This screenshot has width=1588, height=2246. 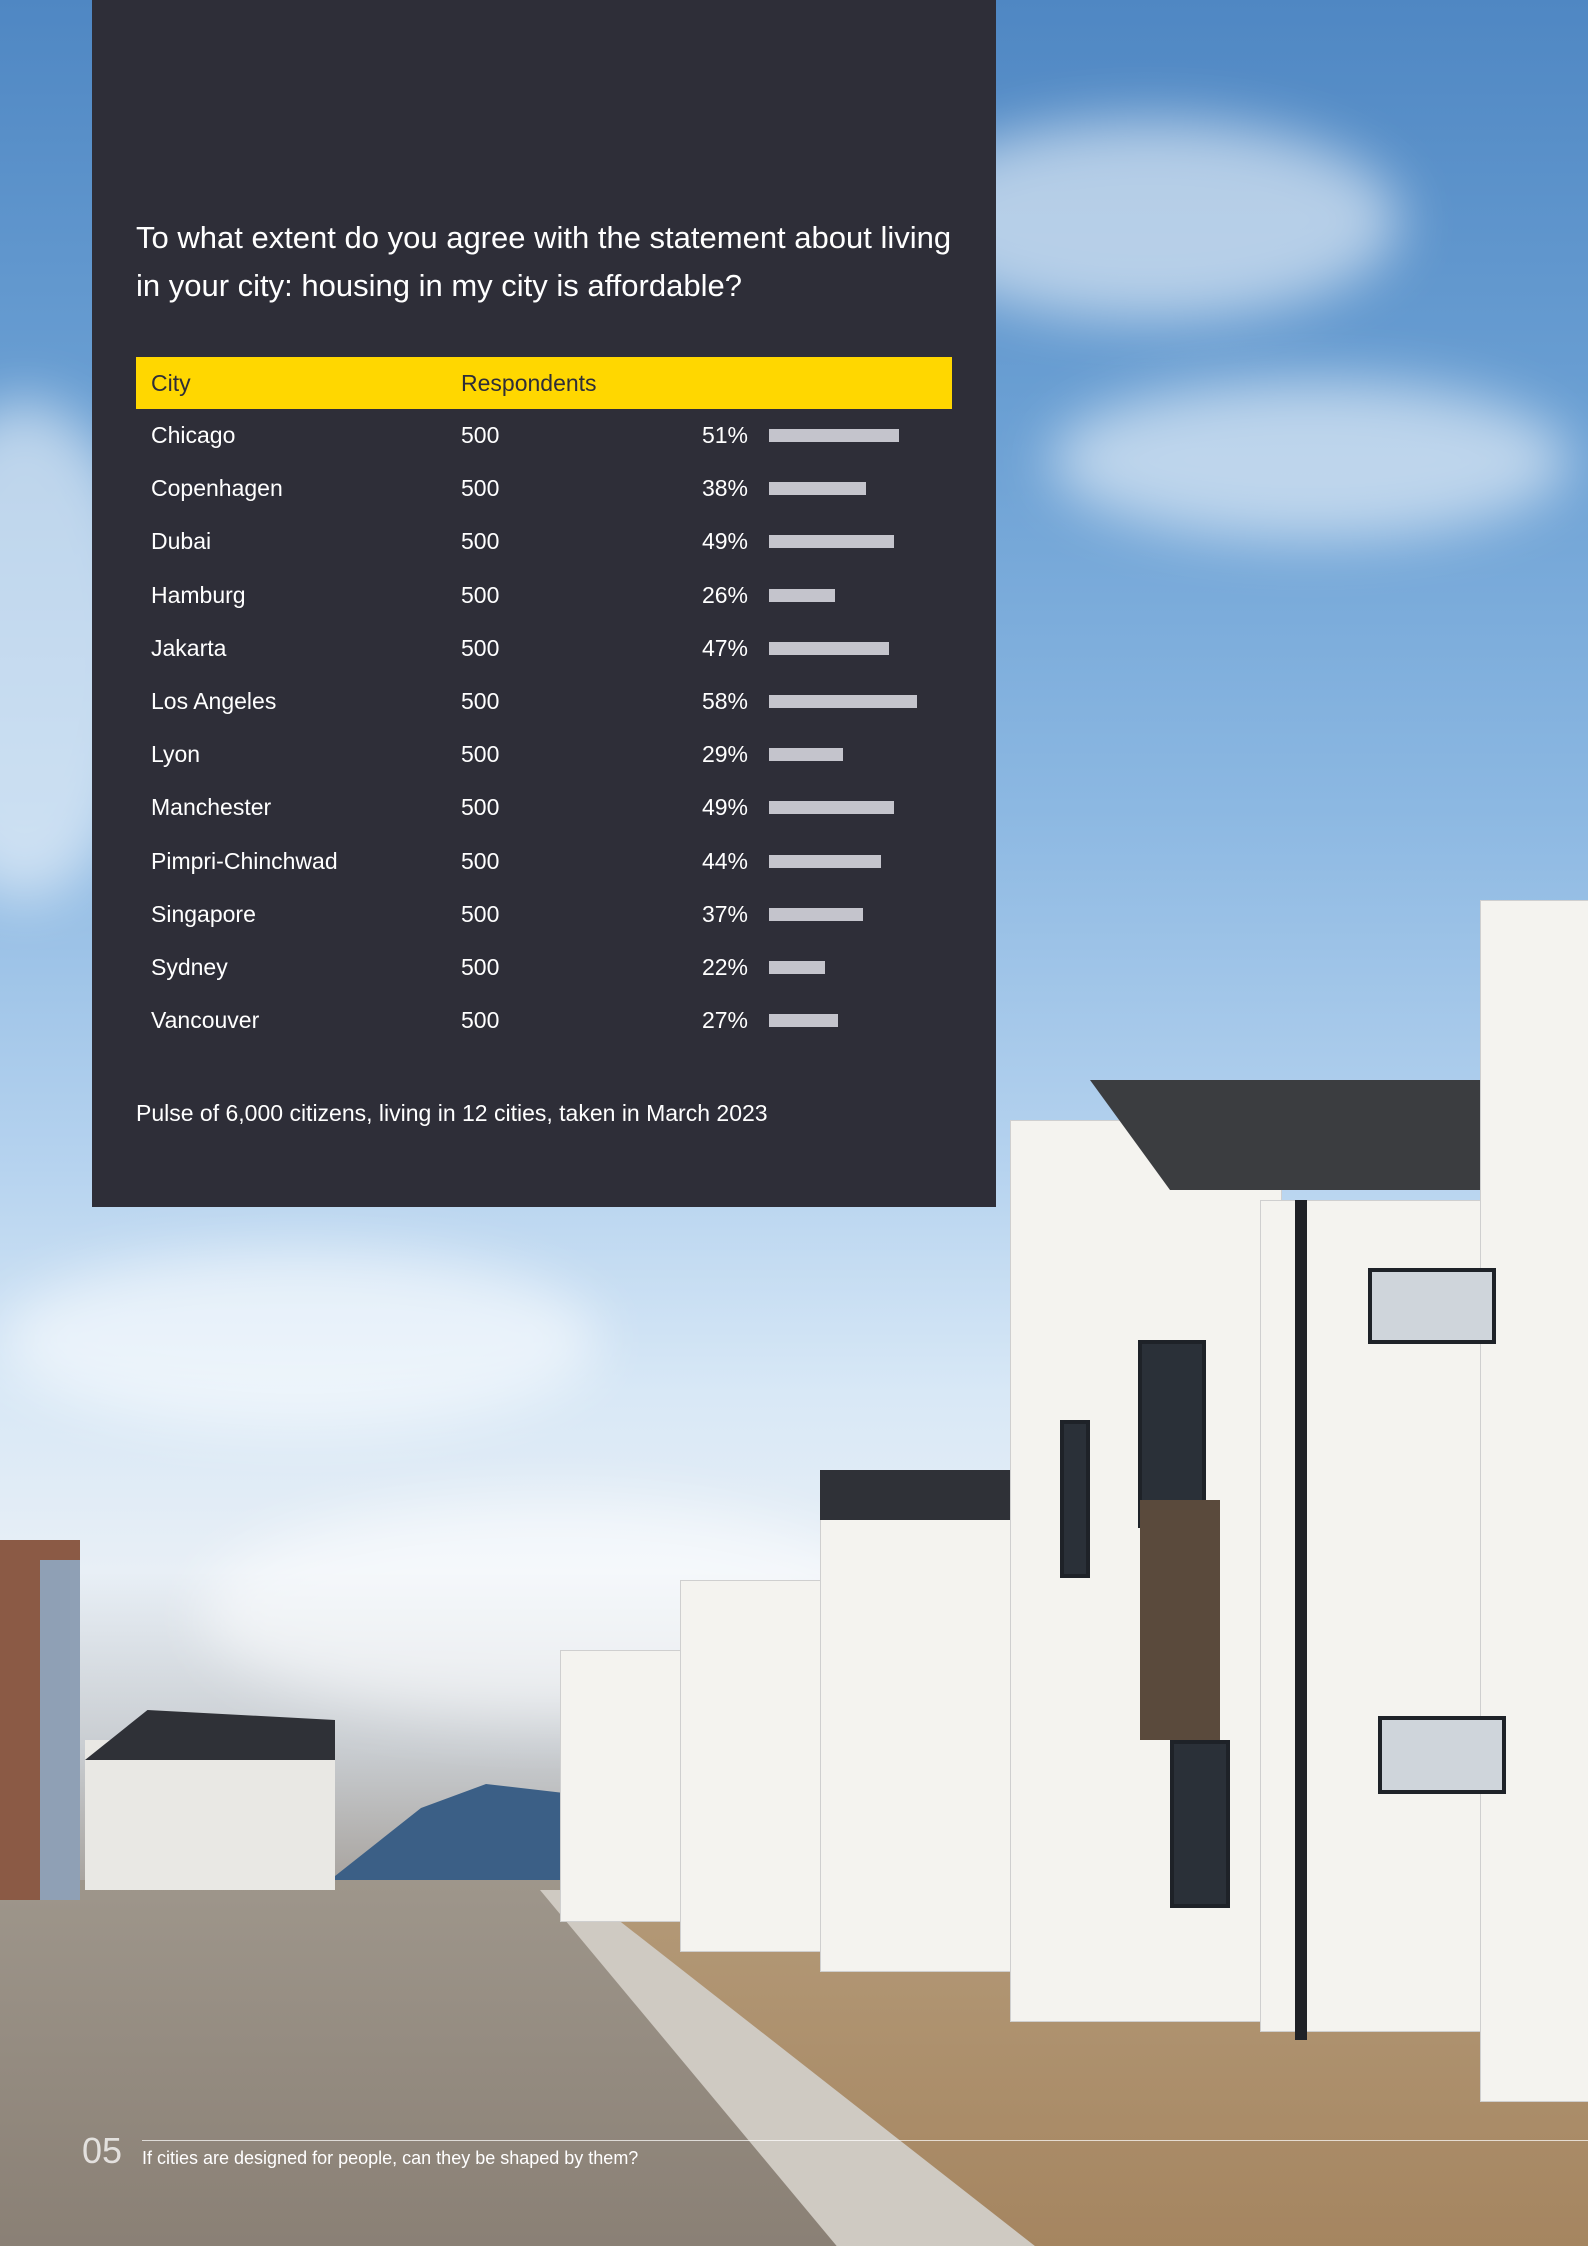 I want to click on agree-percentage: 51%, so click(x=724, y=435).